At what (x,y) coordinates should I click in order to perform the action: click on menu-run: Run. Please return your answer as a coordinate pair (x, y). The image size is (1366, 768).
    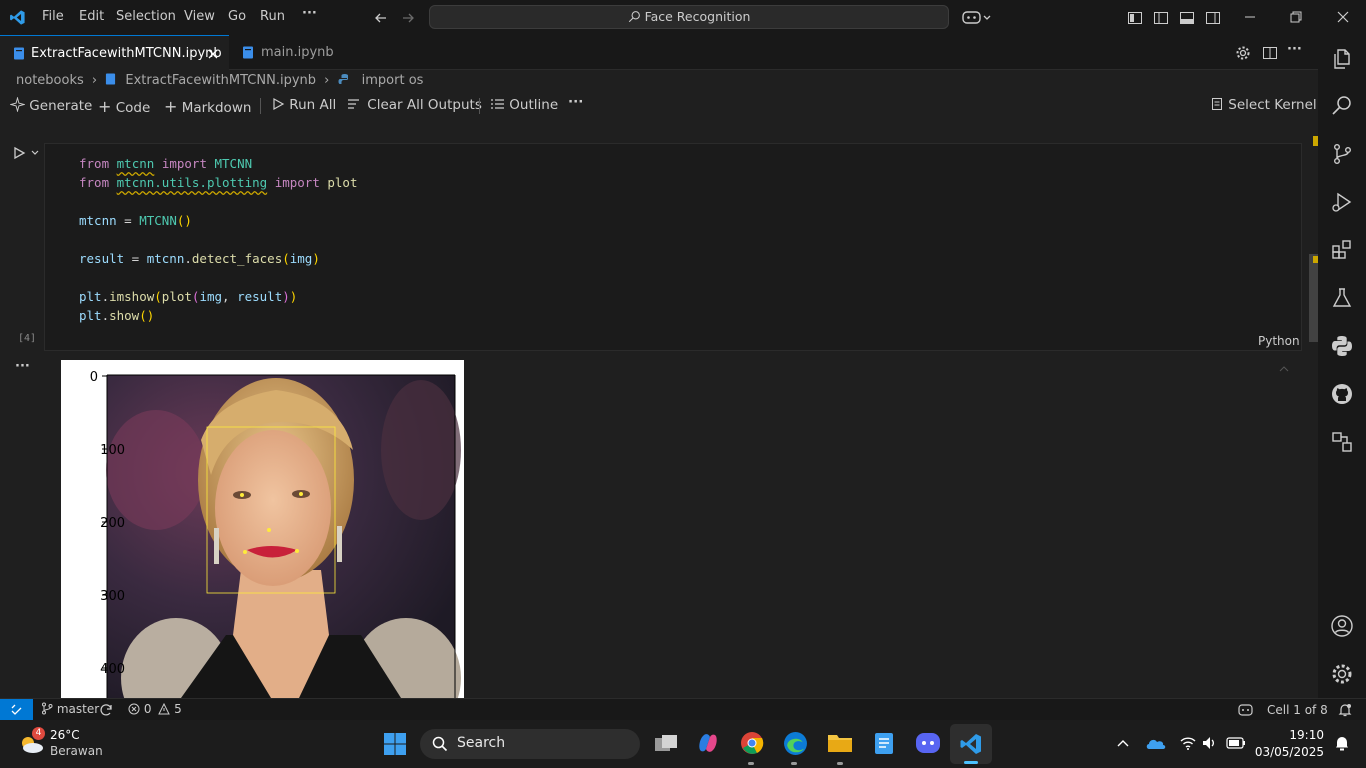
    Looking at the image, I should click on (272, 16).